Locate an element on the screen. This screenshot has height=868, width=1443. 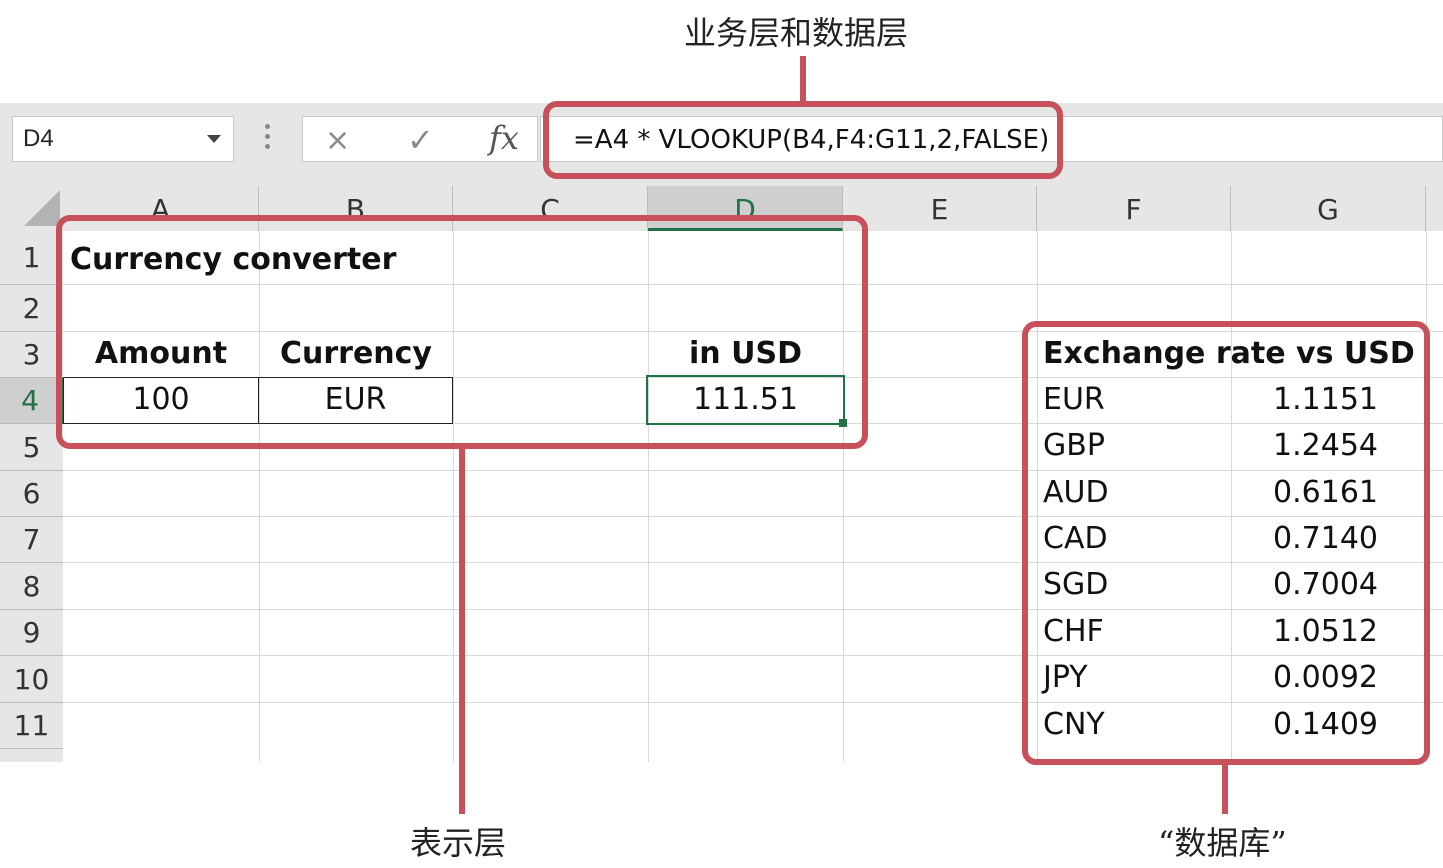
formula-highlight-box is located at coordinates (803, 140).